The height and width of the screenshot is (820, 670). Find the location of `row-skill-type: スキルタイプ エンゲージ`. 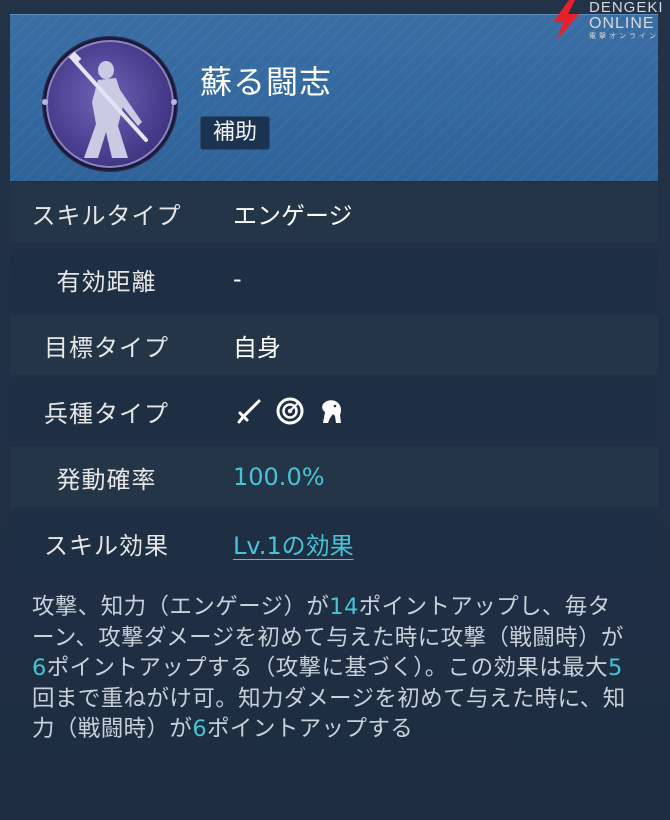

row-skill-type: スキルタイプ エンゲージ is located at coordinates (334, 213).